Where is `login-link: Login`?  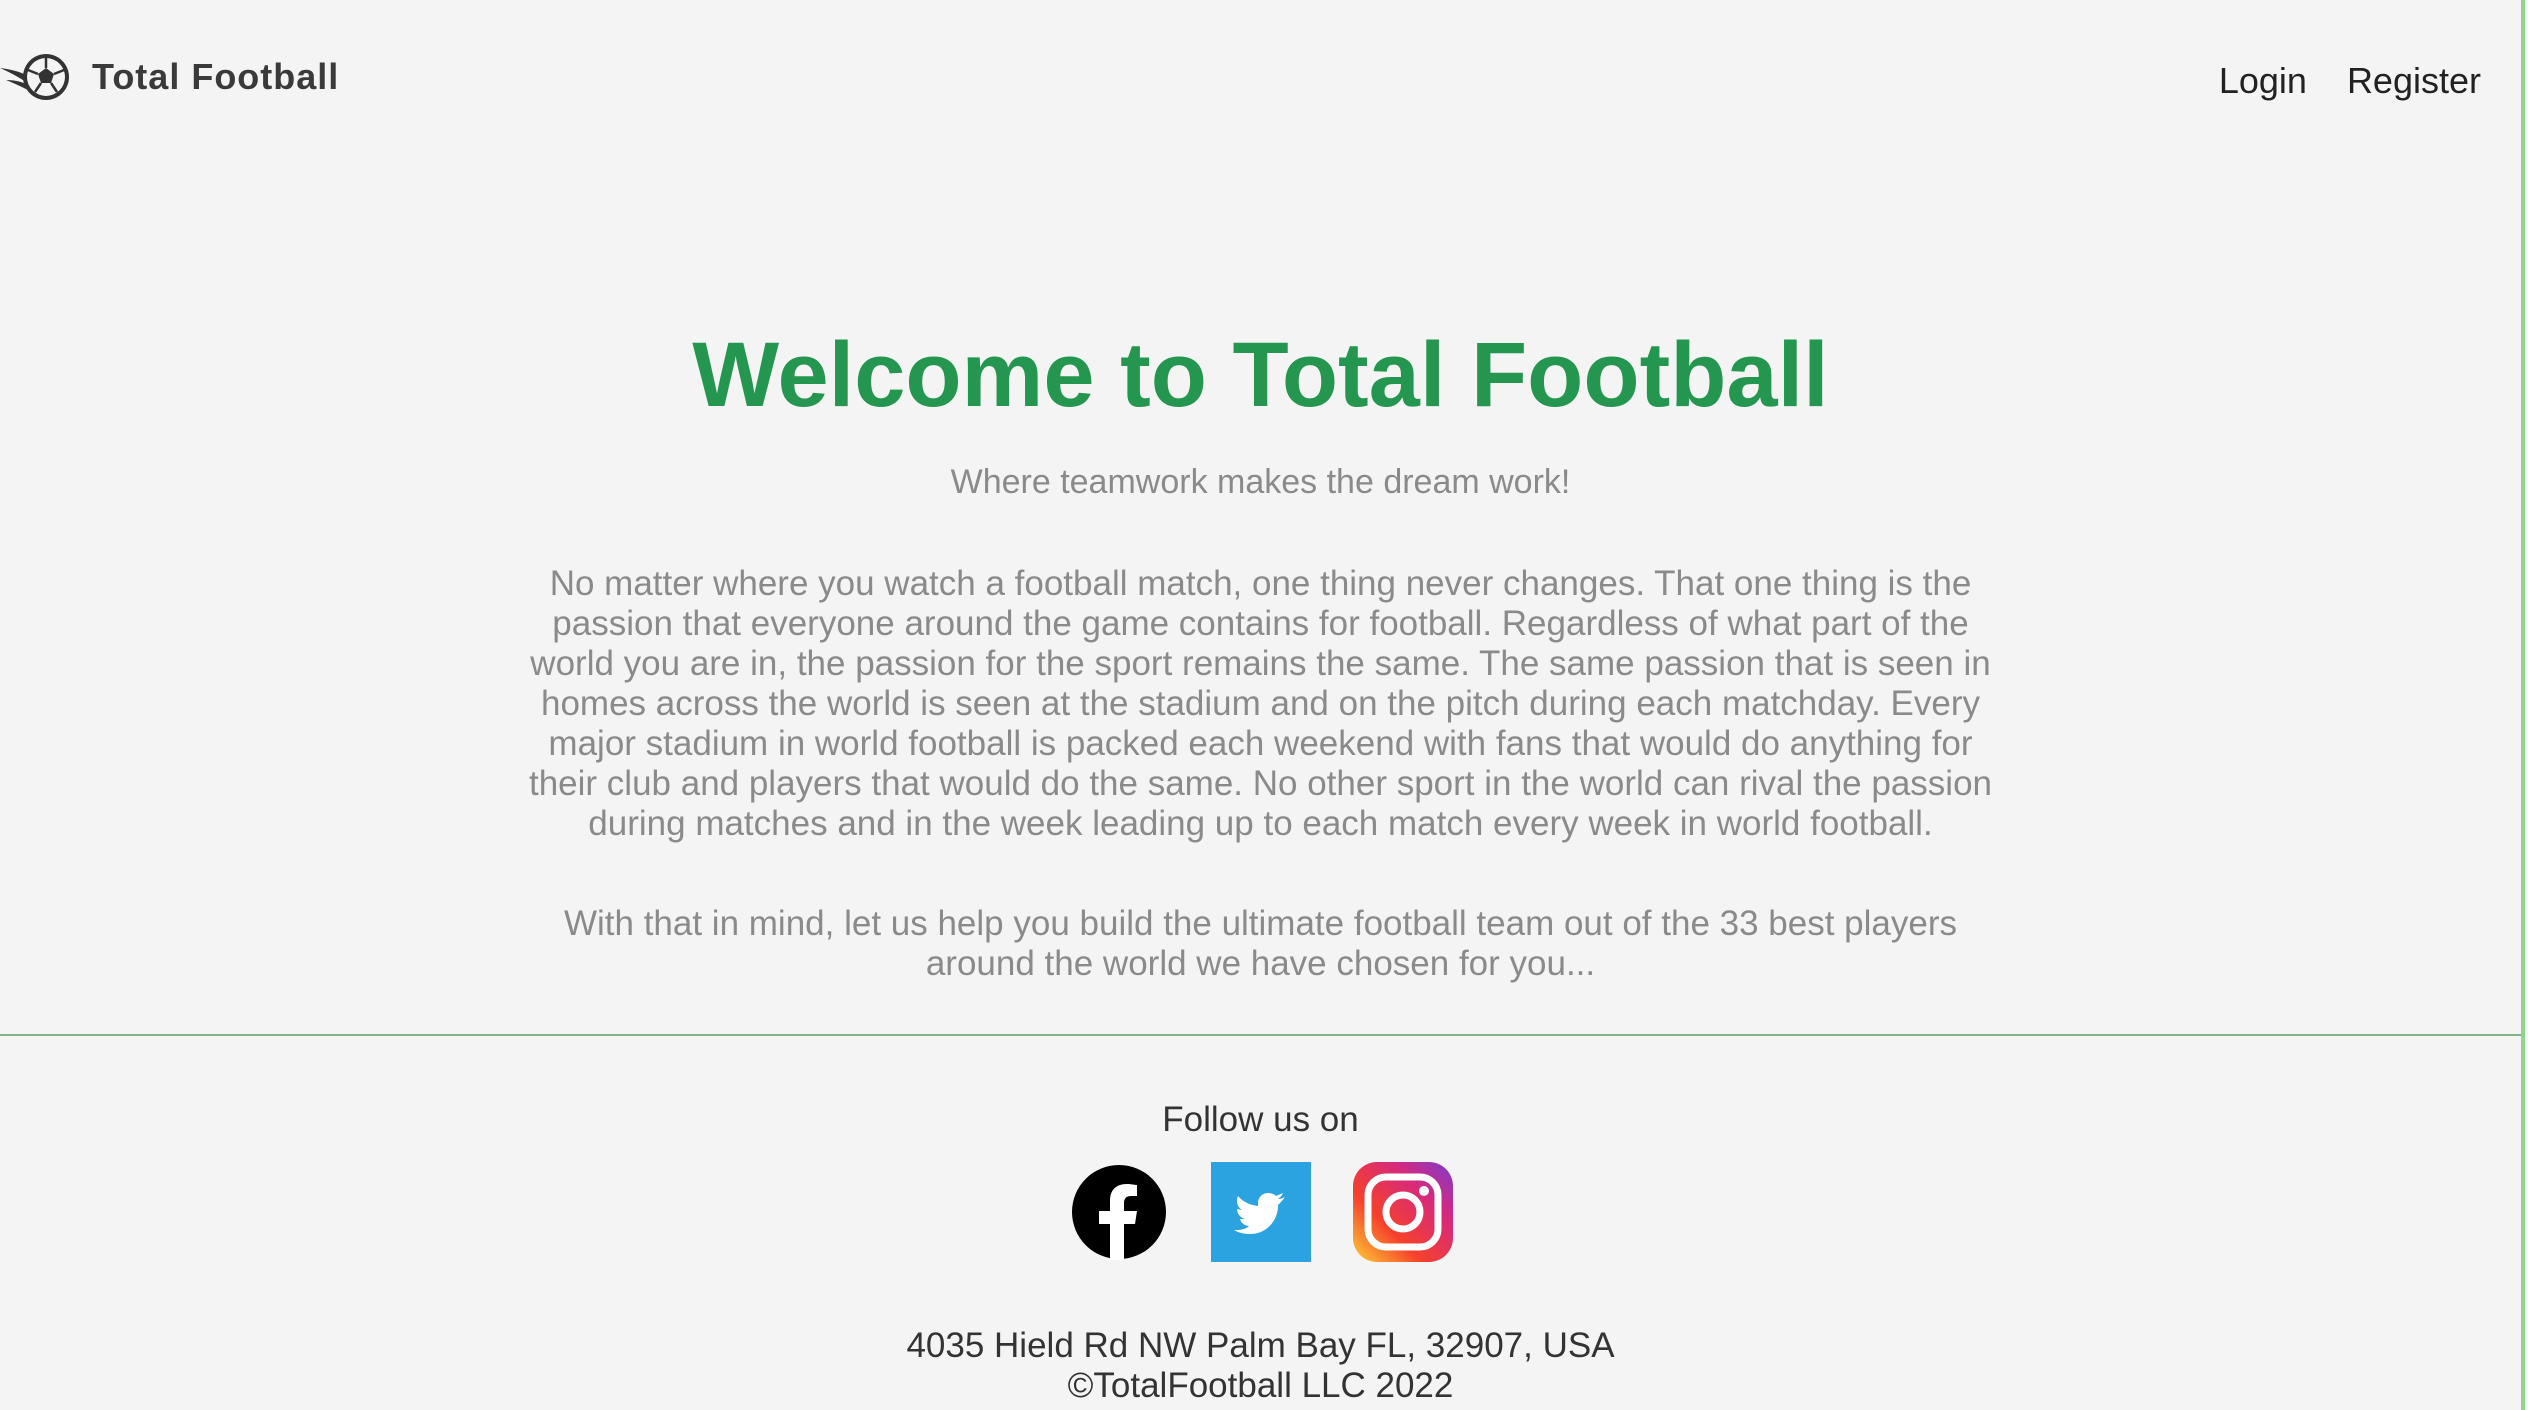 login-link: Login is located at coordinates (2263, 81).